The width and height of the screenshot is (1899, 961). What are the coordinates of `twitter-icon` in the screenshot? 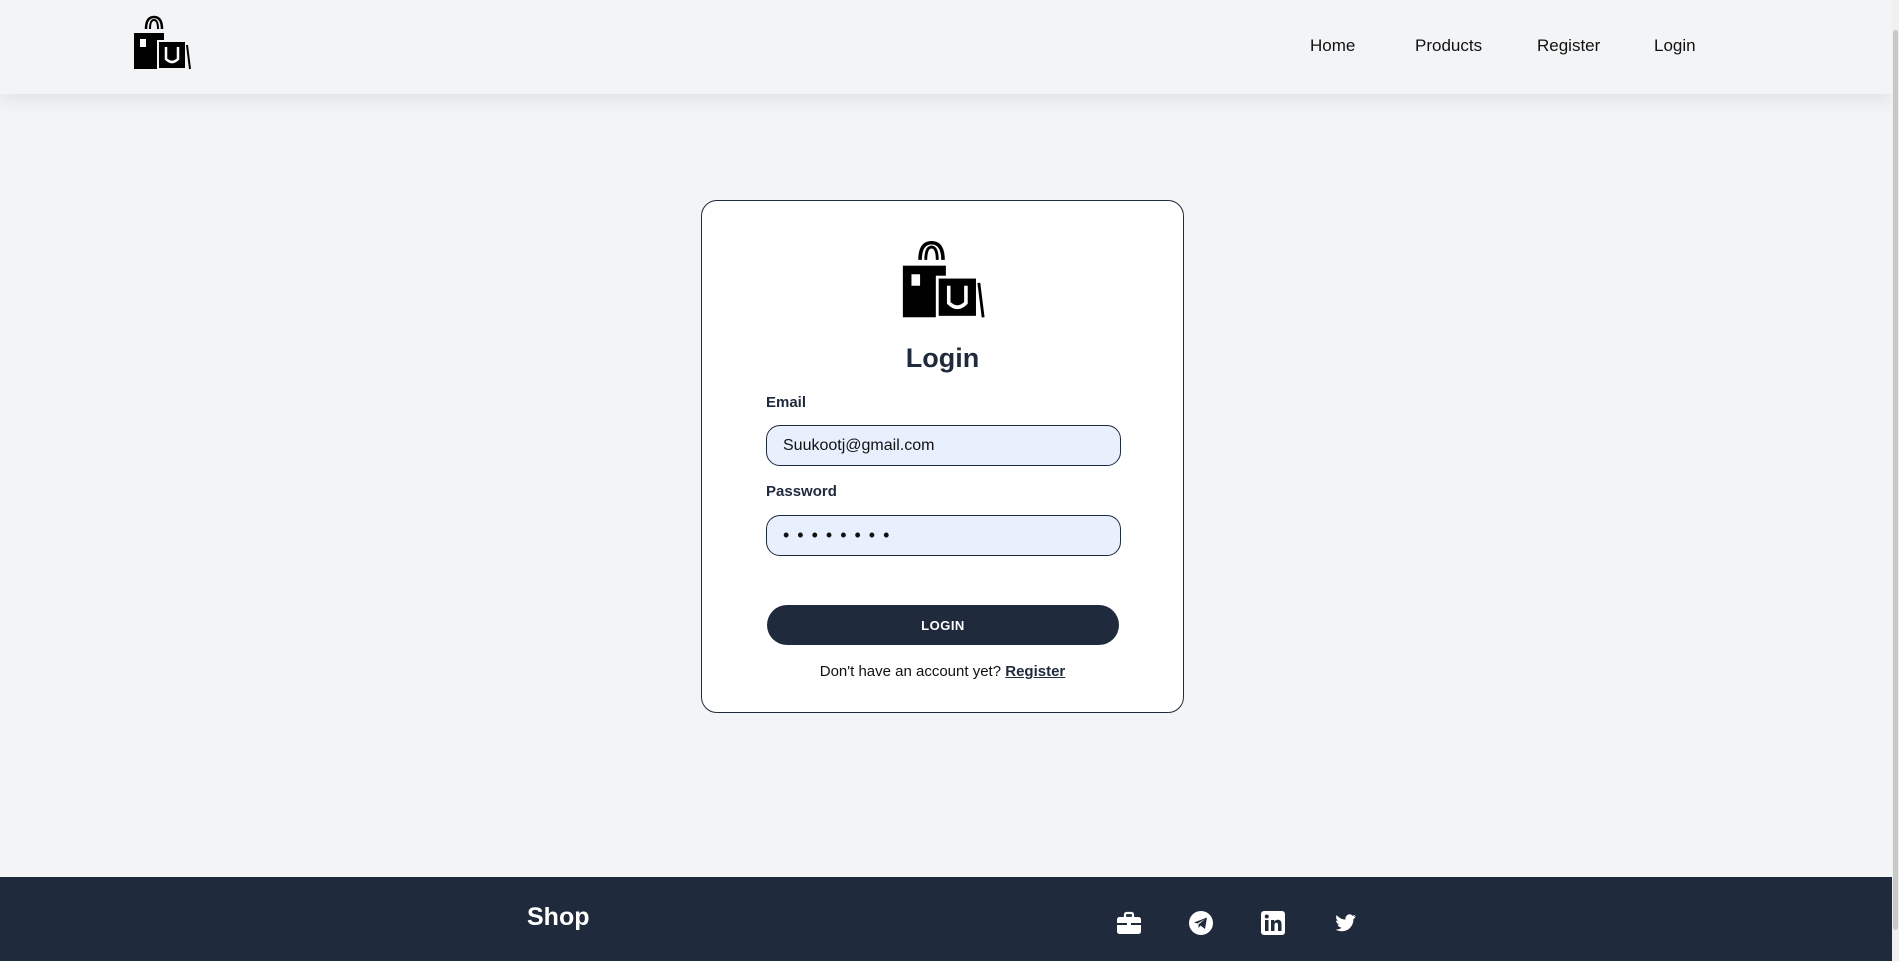 It's located at (1345, 923).